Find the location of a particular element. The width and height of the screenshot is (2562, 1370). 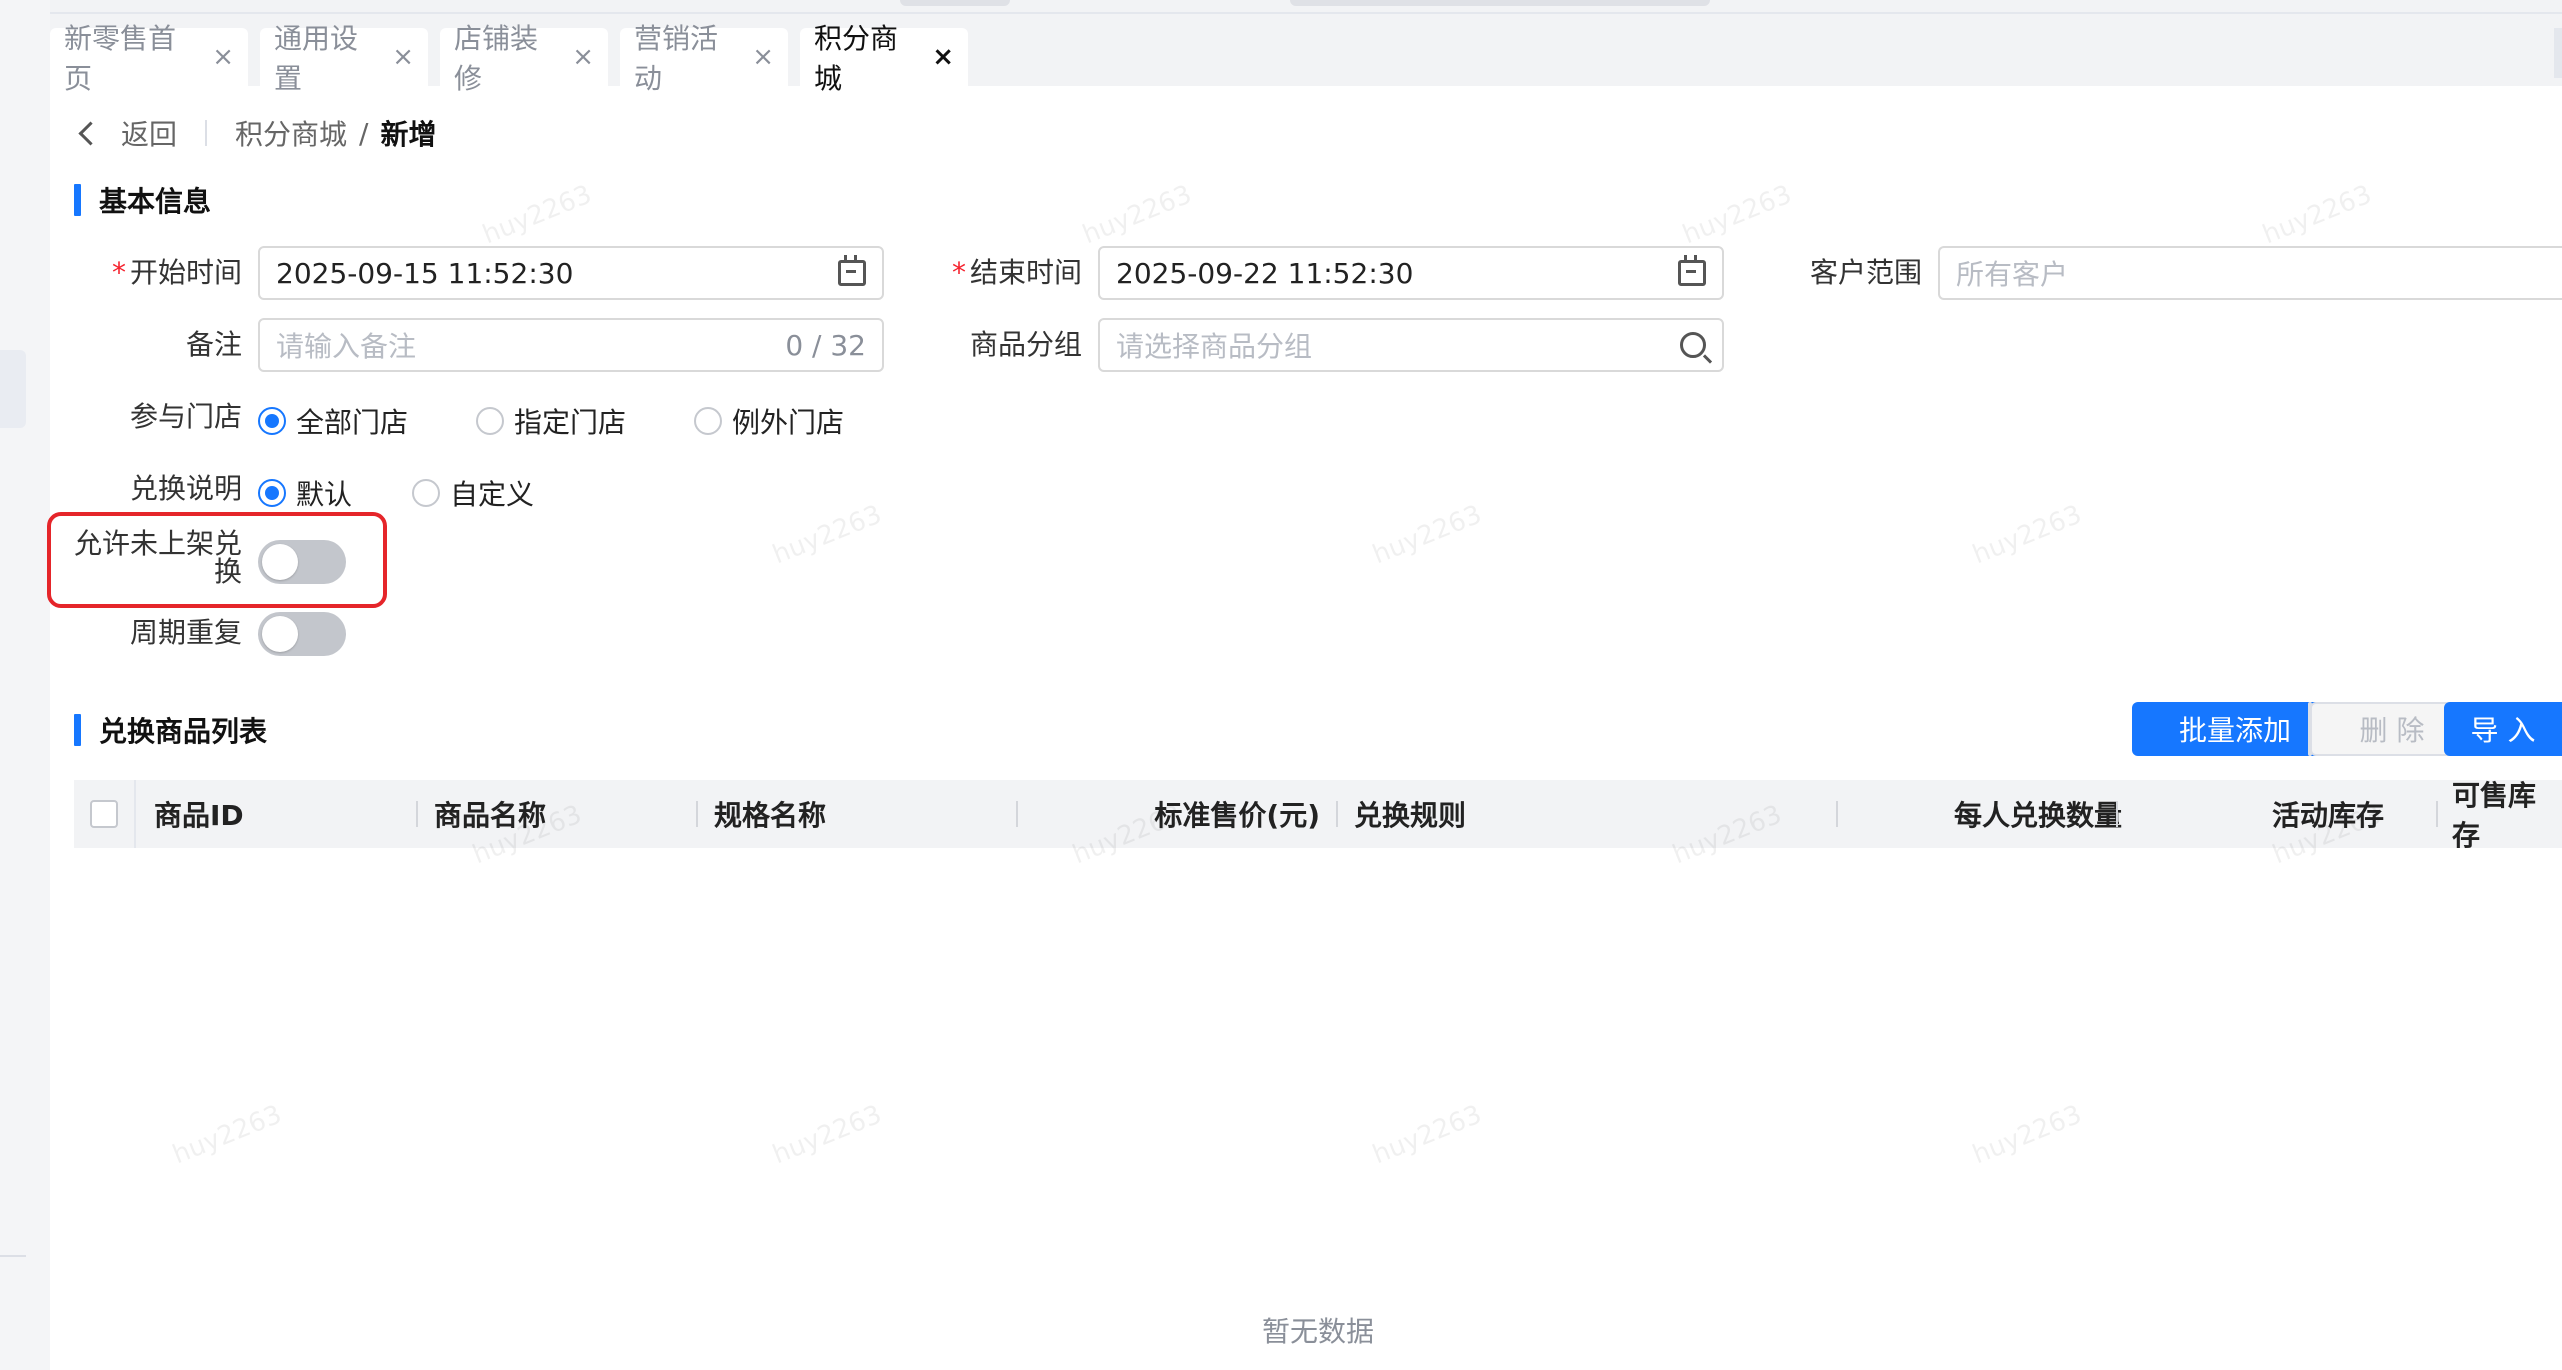

sidebar-selected-edge is located at coordinates (13, 389).